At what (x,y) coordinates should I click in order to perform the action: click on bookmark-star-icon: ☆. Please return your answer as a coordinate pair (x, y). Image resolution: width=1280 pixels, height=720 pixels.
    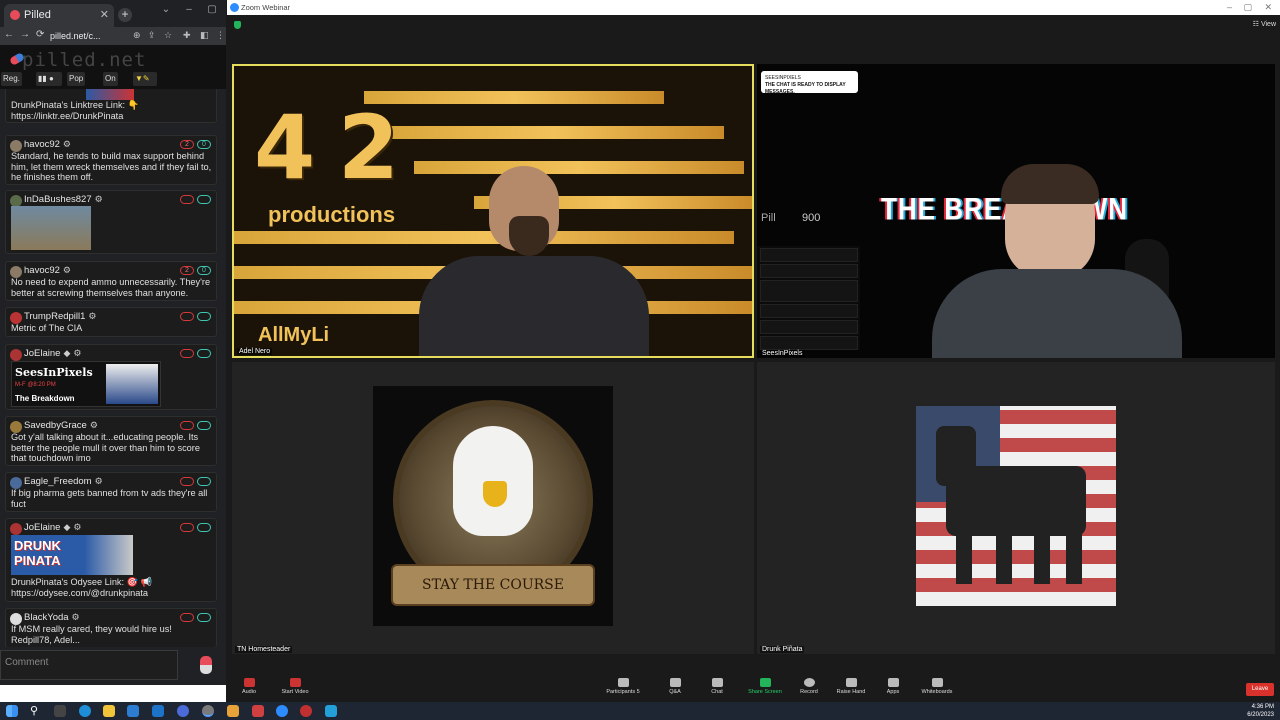
    Looking at the image, I should click on (168, 35).